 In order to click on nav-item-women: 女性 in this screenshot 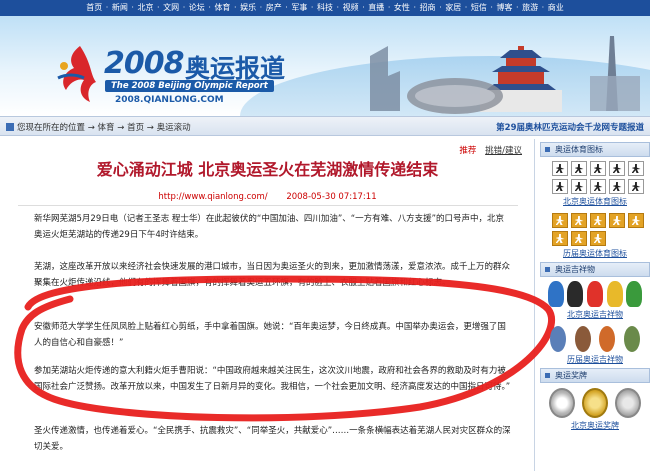, I will do `click(402, 7)`.